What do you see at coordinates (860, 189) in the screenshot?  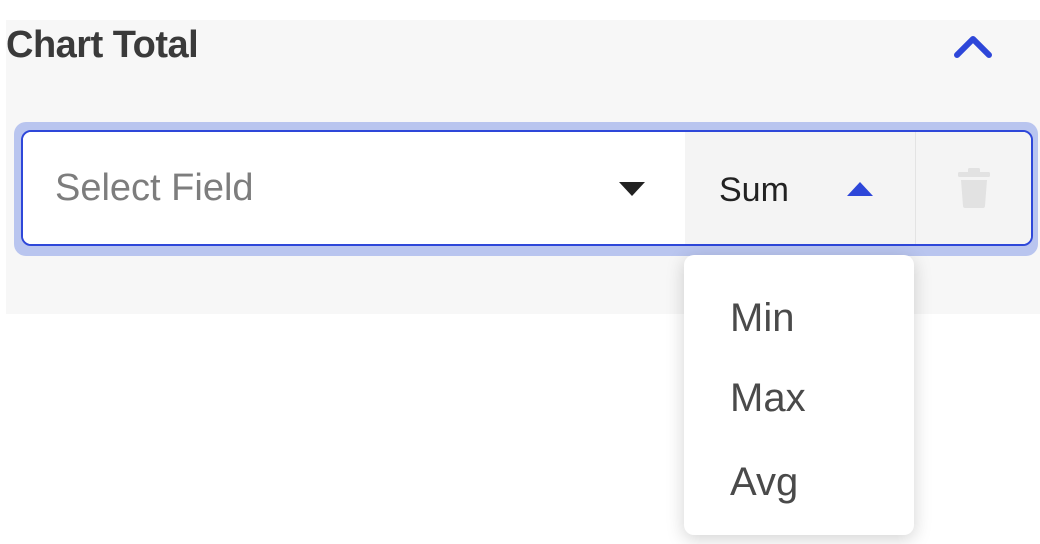 I see `caret-up-icon` at bounding box center [860, 189].